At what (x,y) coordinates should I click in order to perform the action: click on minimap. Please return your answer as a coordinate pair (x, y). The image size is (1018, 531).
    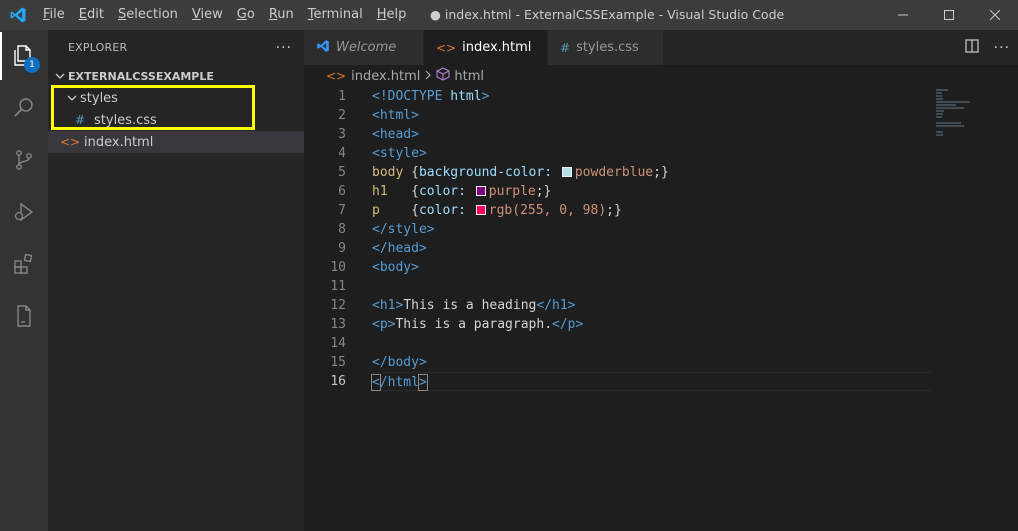
    Looking at the image, I should click on (971, 309).